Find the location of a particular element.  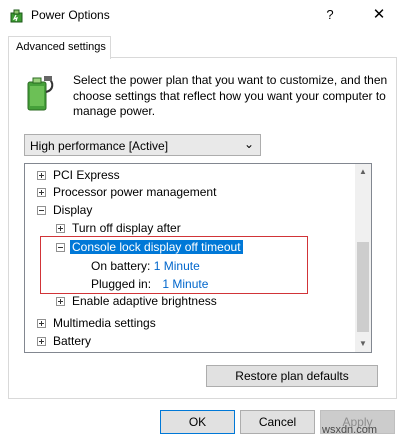

tree-item-label: Enable adaptive brightness is located at coordinates (144, 301).